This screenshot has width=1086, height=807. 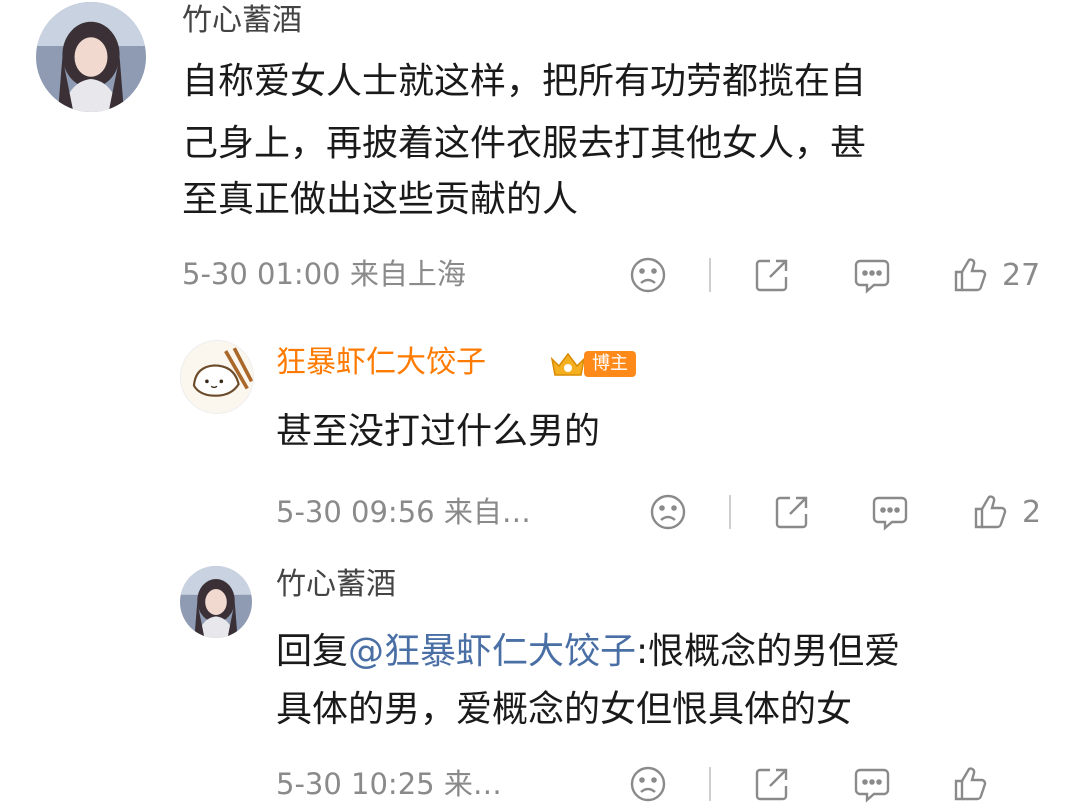 What do you see at coordinates (568, 364) in the screenshot?
I see `crown-icon` at bounding box center [568, 364].